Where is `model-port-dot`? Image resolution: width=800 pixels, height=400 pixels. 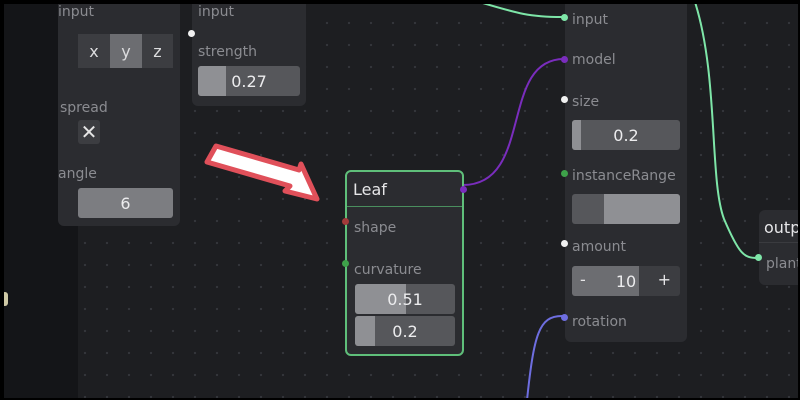 model-port-dot is located at coordinates (564, 59).